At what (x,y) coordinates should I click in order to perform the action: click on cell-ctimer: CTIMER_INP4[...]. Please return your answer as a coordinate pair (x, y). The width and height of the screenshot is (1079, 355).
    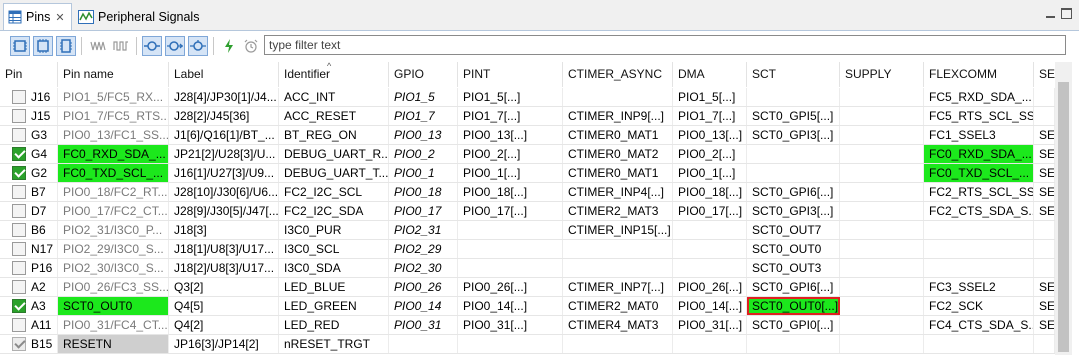
    Looking at the image, I should click on (618, 192).